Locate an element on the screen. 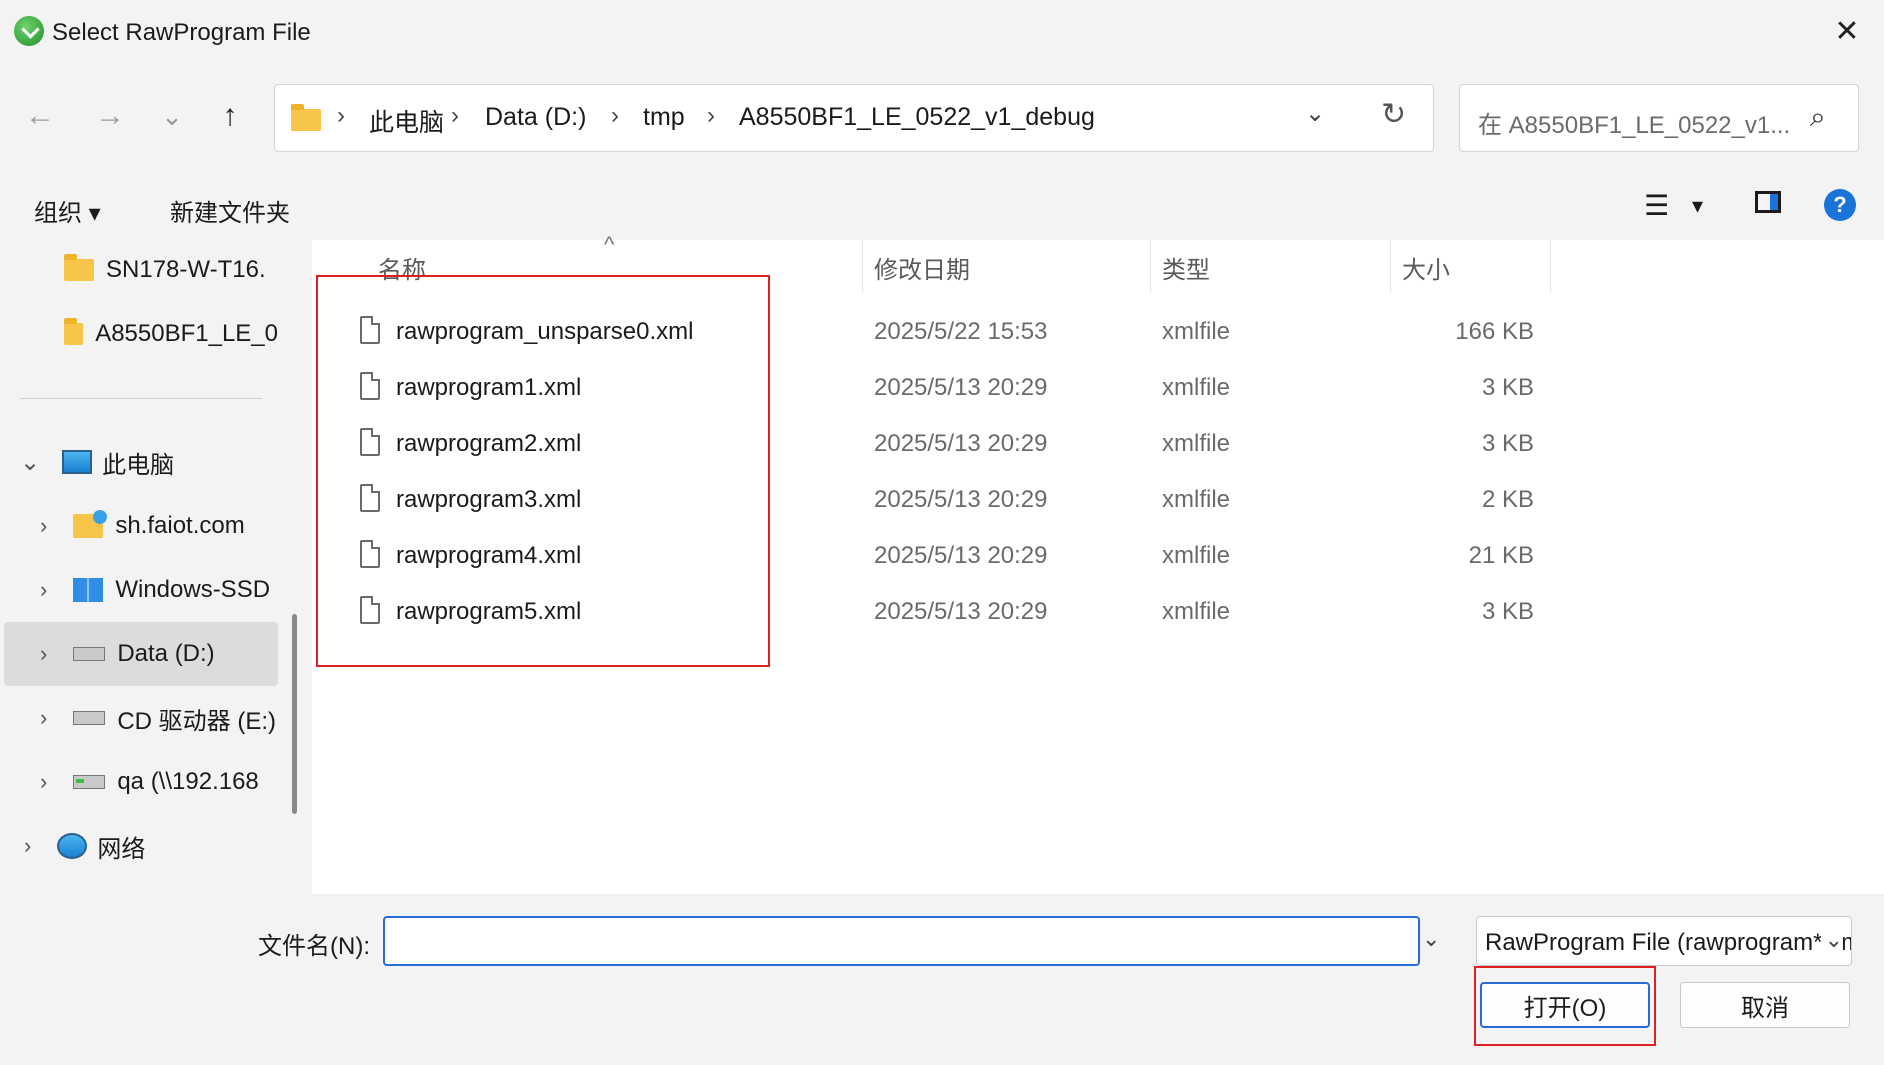  sidebar-item-label: qa (\\192.168 is located at coordinates (188, 781).